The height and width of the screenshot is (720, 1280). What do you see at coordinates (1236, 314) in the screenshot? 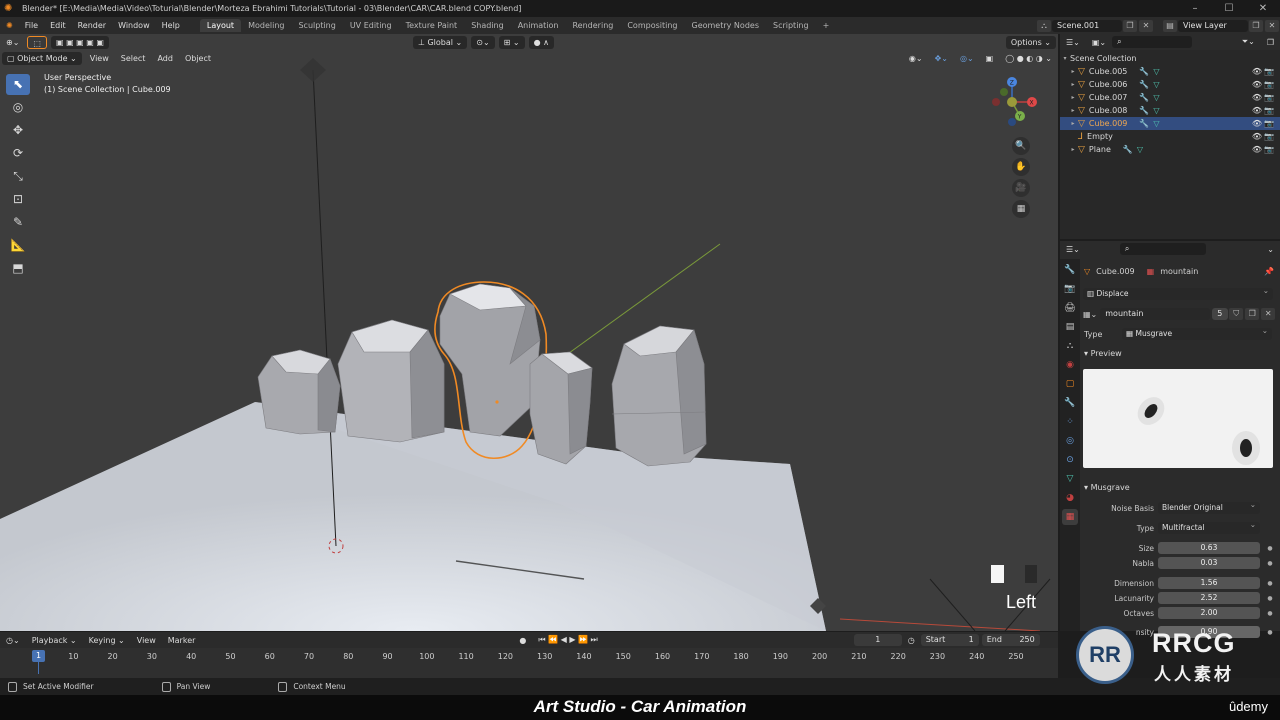
I see `fake-user-icon: ⛉` at bounding box center [1236, 314].